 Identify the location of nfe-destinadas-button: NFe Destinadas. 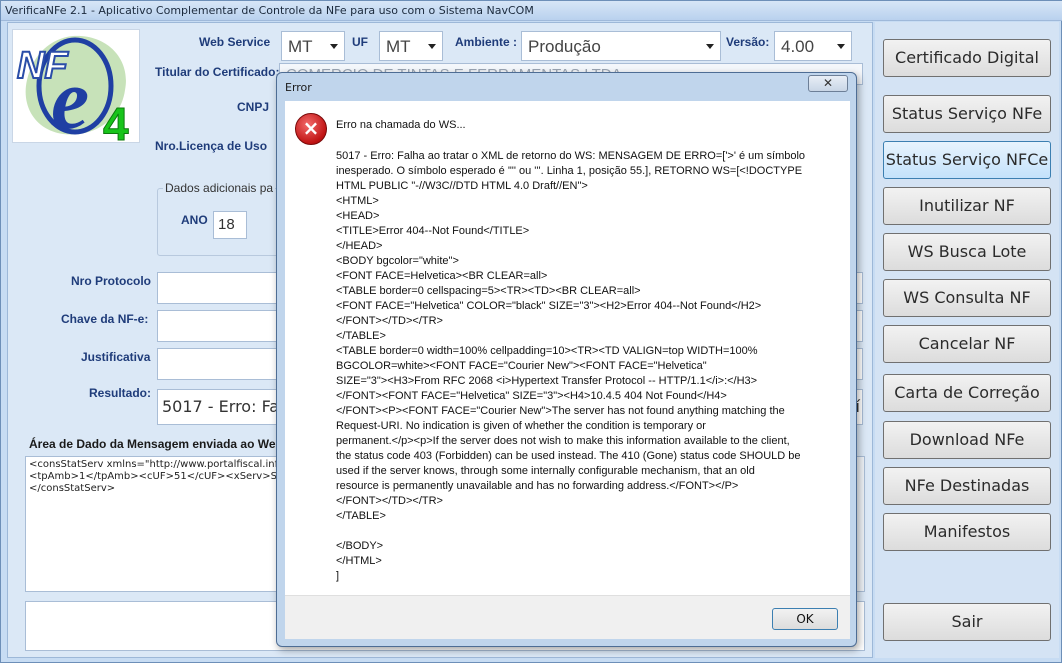
(967, 486).